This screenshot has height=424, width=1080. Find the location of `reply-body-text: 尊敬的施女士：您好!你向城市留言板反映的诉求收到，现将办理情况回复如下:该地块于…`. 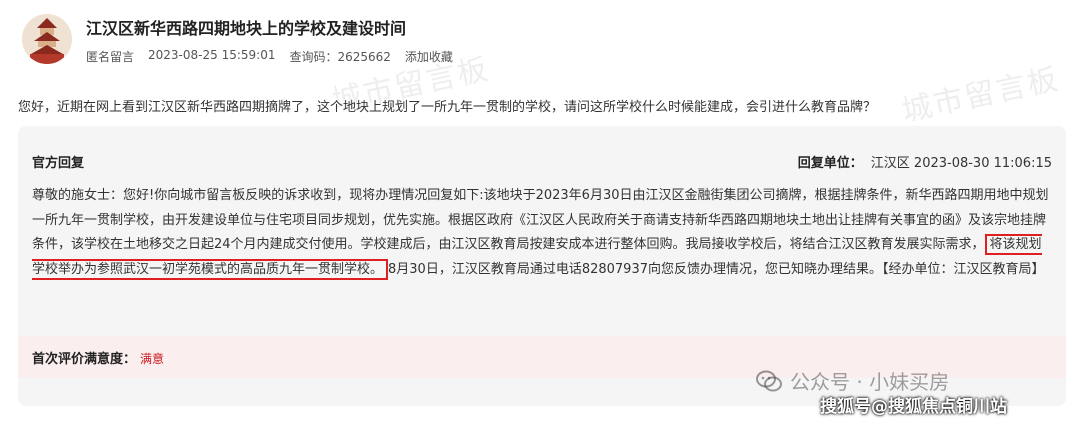

reply-body-text: 尊敬的施女士：您好!你向城市留言板反映的诉求收到，现将办理情况回复如下:该地块于… is located at coordinates (540, 220).